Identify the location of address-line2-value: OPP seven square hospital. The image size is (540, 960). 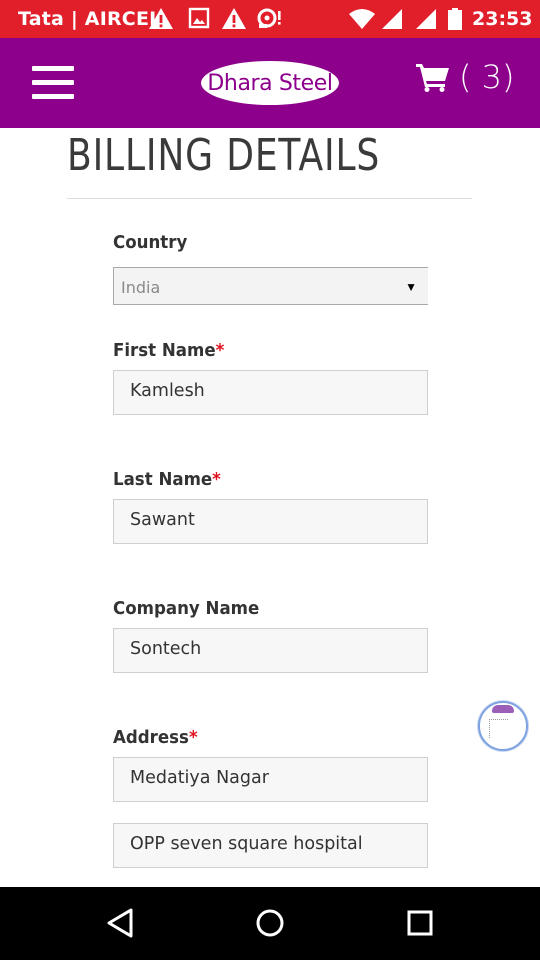
(246, 844).